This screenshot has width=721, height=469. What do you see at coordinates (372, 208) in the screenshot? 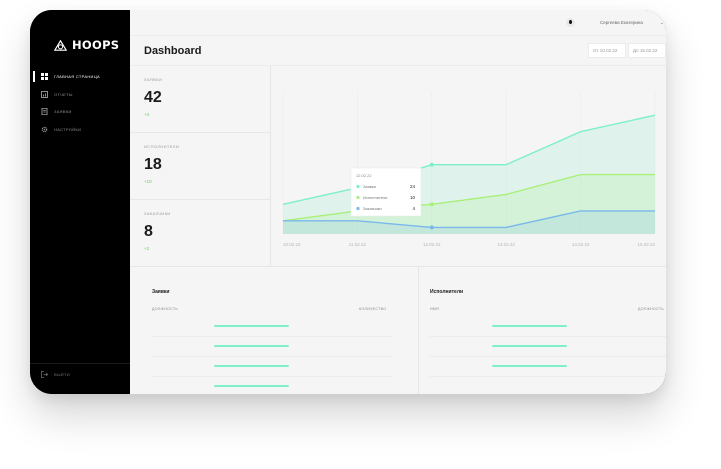
I see `tooltip-label: Заказчики` at bounding box center [372, 208].